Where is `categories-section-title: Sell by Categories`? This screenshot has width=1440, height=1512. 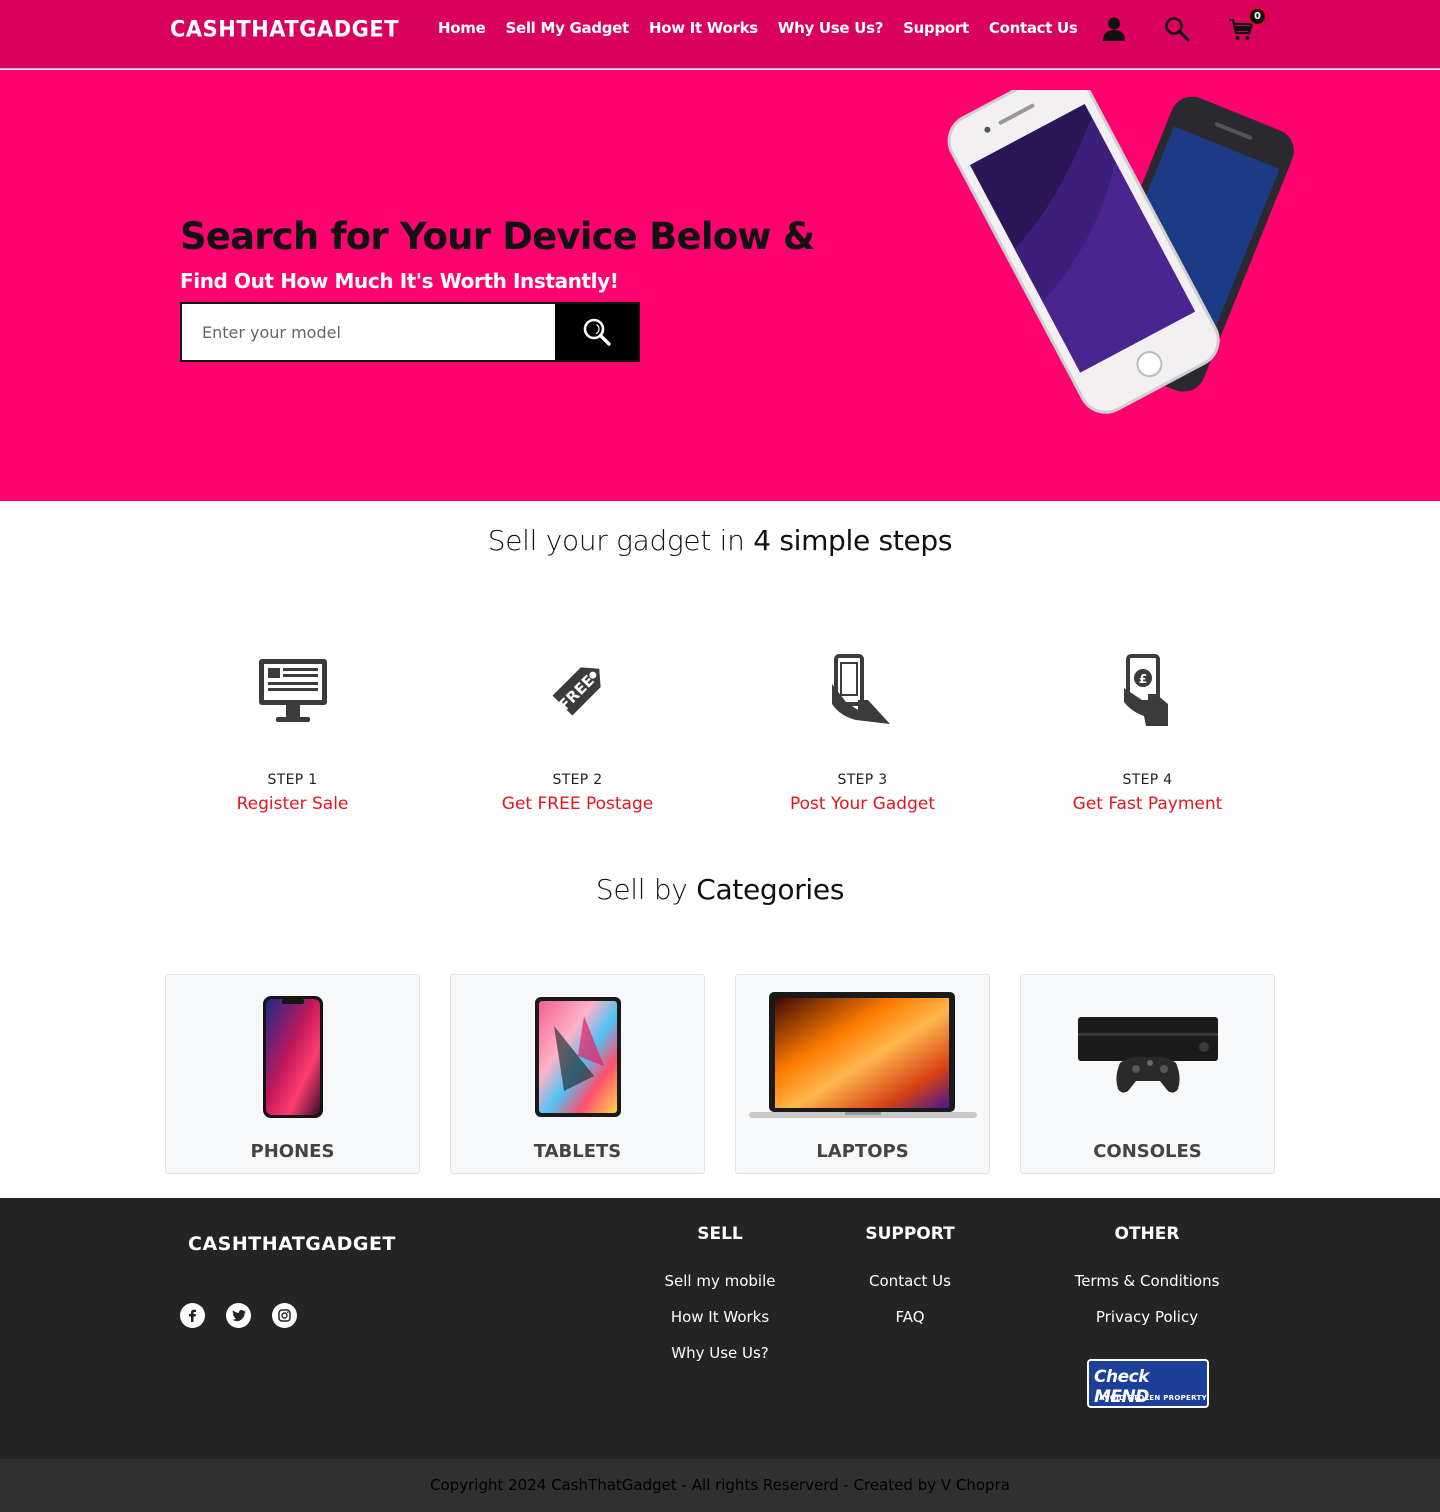
categories-section-title: Sell by Categories is located at coordinates (720, 889).